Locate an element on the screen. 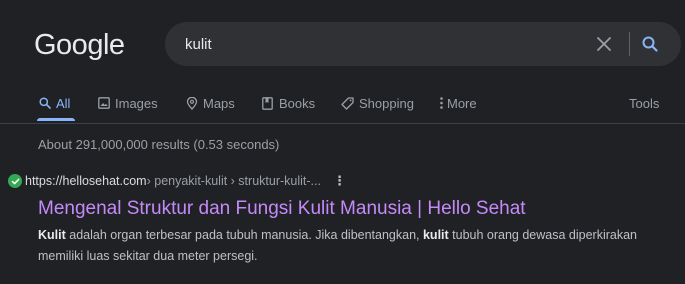  tab-all: All is located at coordinates (54, 103).